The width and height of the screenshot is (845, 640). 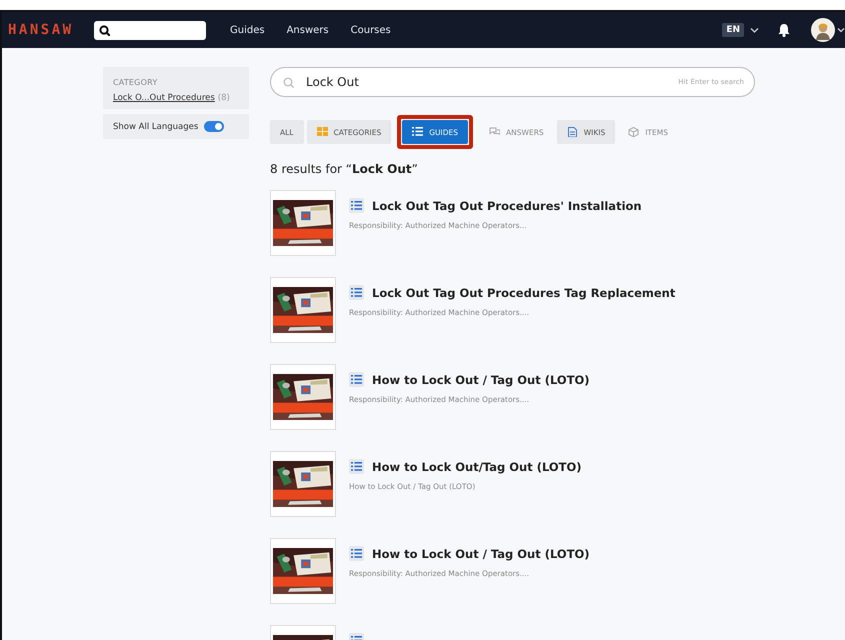 I want to click on cube-icon, so click(x=634, y=132).